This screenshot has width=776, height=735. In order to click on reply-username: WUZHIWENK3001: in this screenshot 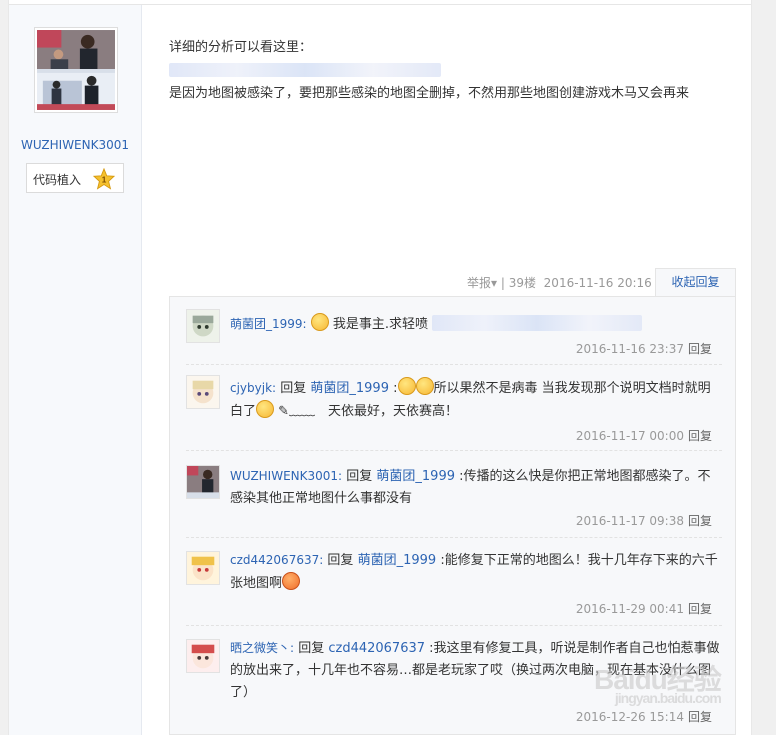, I will do `click(286, 476)`.